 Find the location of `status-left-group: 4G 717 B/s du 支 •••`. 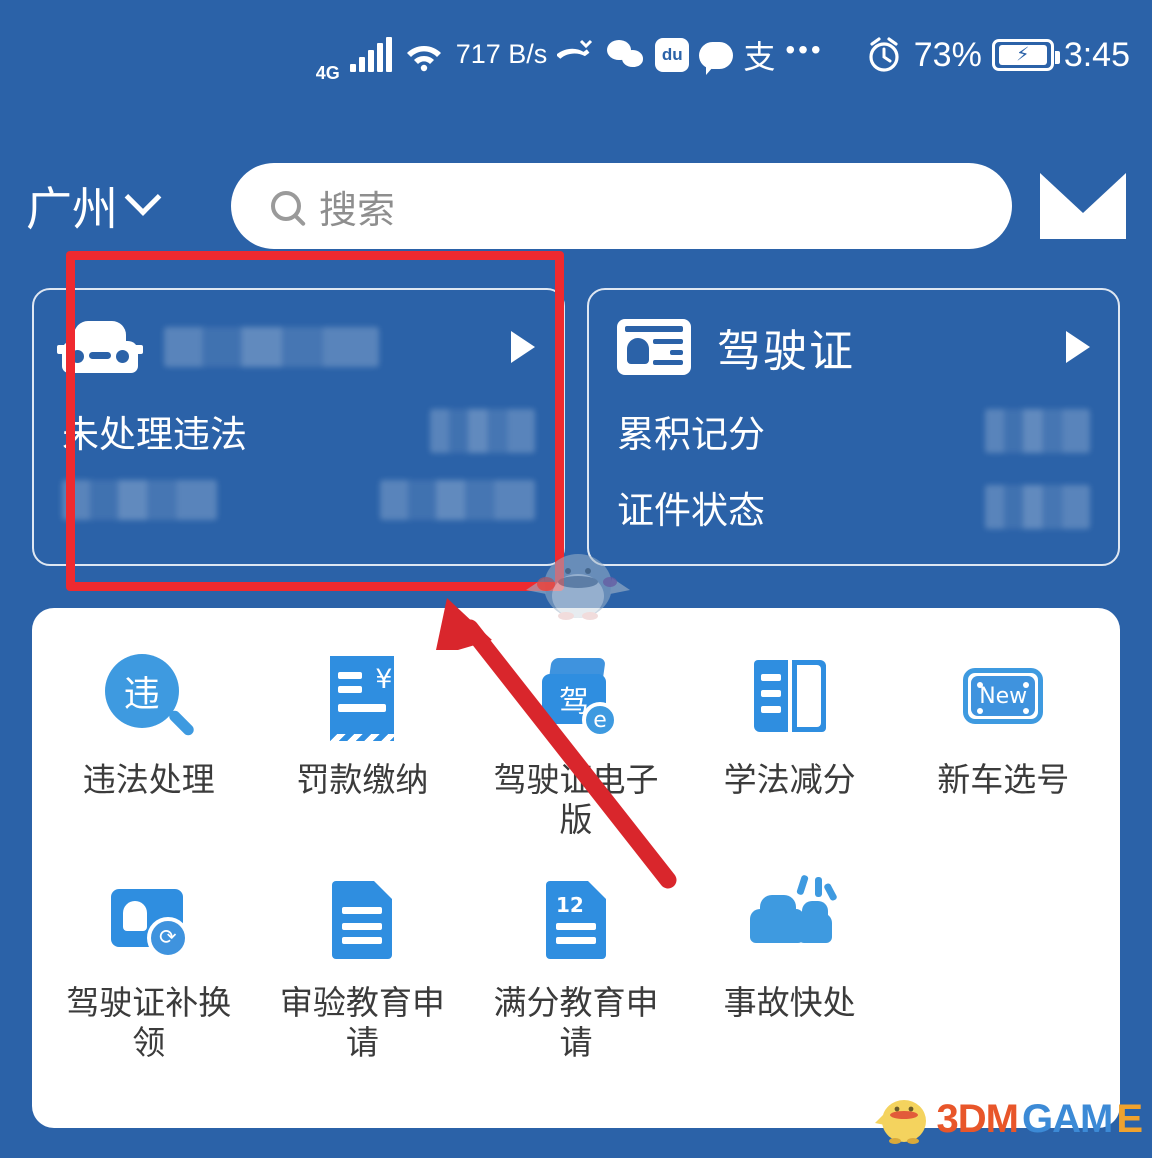

status-left-group: 4G 717 B/s du 支 ••• is located at coordinates (569, 55).